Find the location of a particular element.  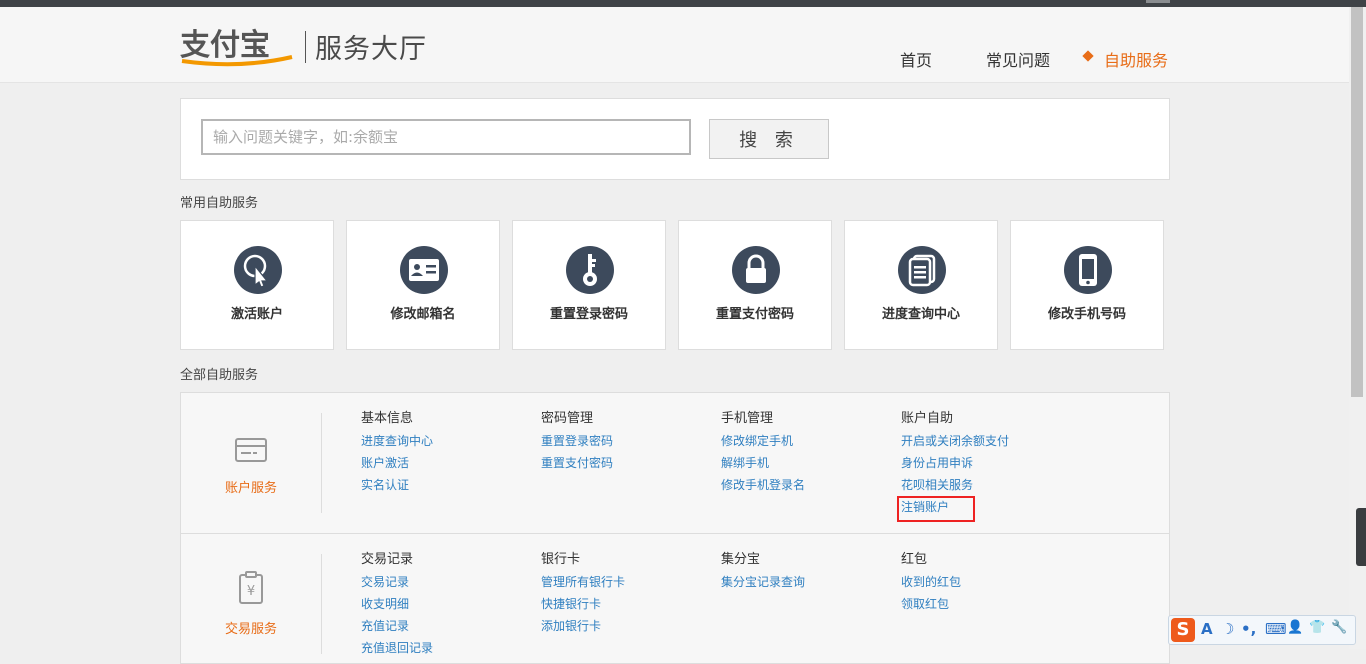

link-claim-red-envelope: 领取红包 is located at coordinates (931, 604).